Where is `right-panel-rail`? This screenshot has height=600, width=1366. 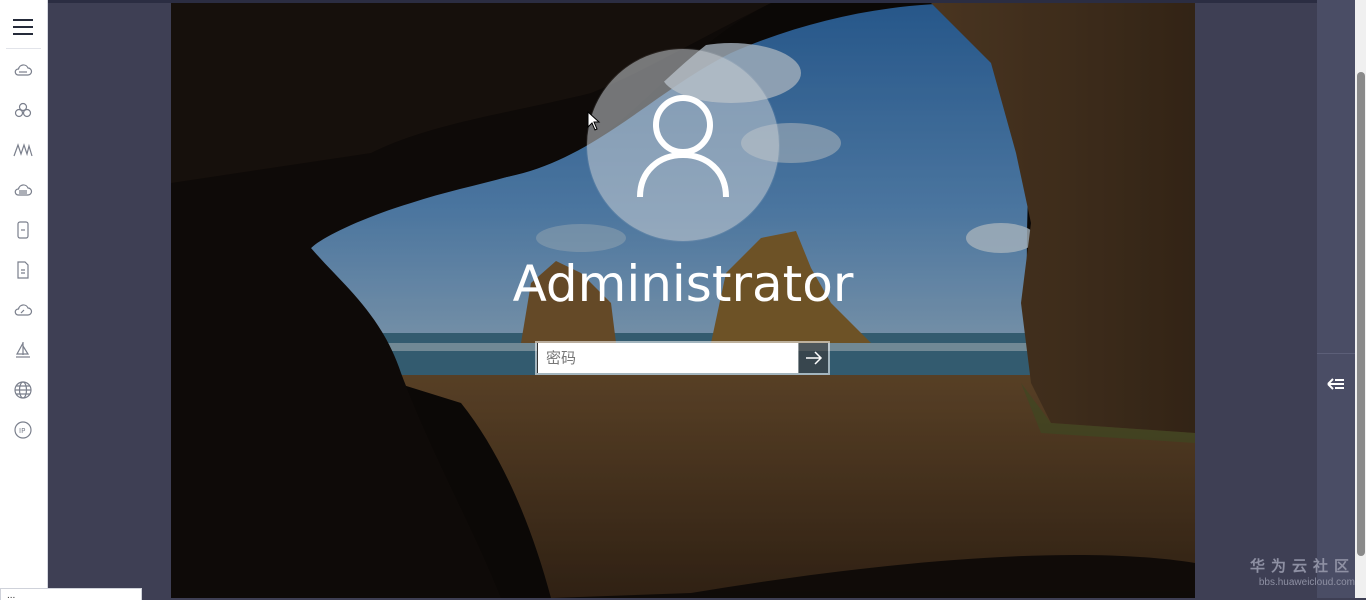 right-panel-rail is located at coordinates (1336, 299).